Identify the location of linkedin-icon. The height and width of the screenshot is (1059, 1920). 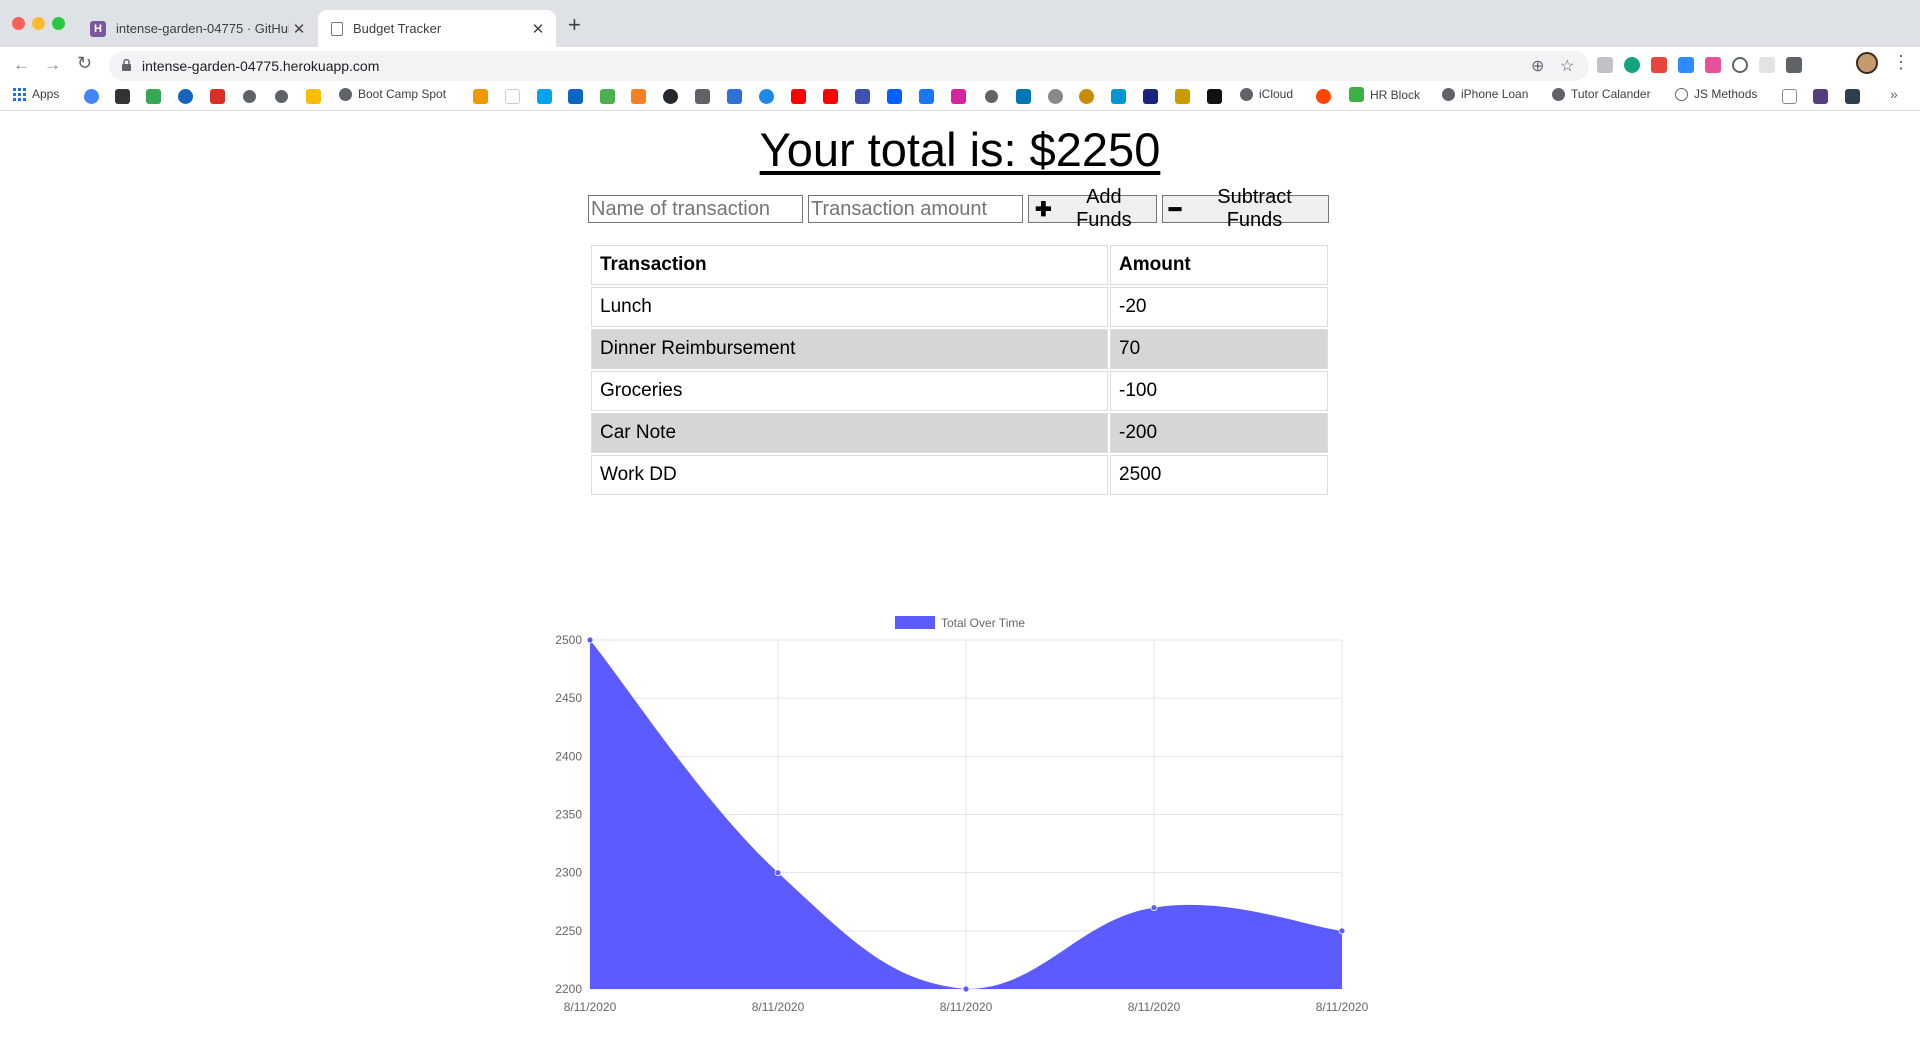
(575, 96).